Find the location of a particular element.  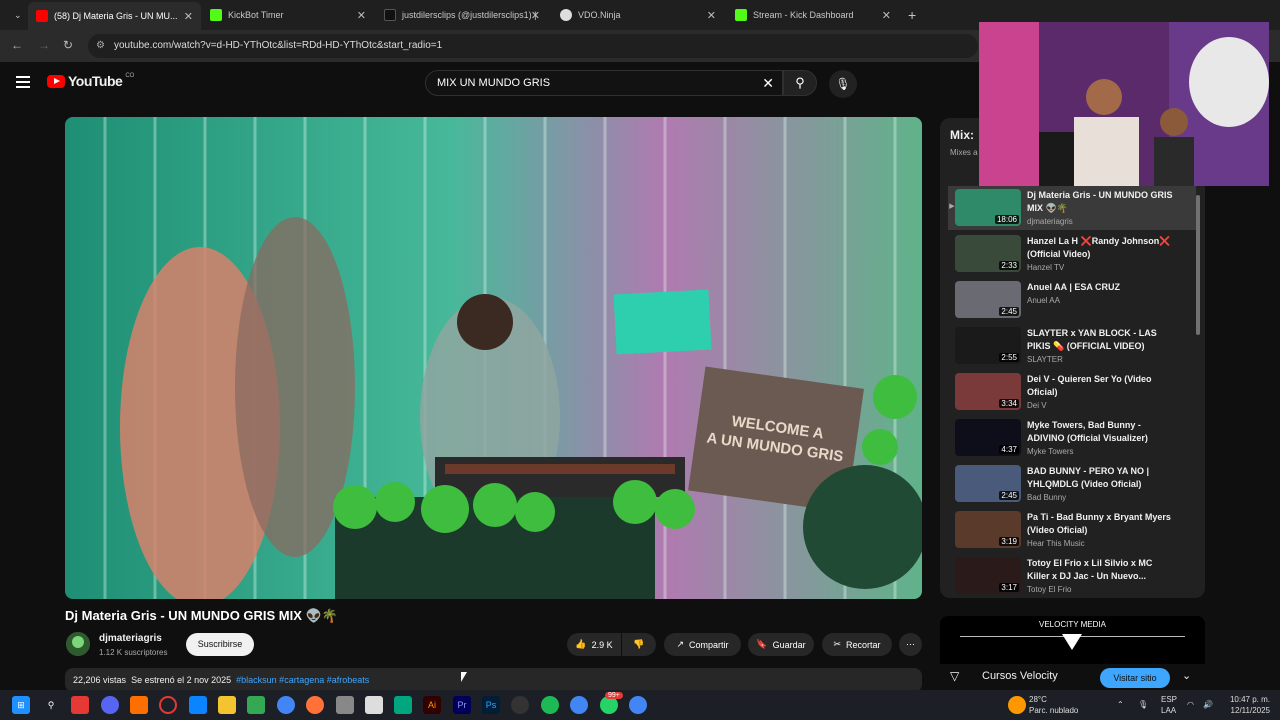

file-icon is located at coordinates (374, 705).